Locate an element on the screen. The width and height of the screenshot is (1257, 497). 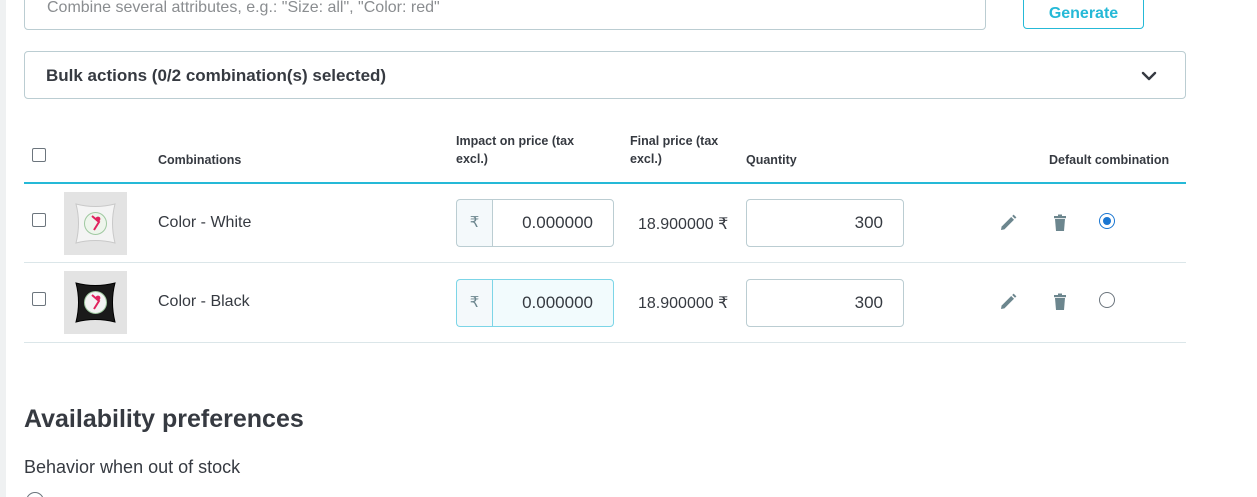
left-rail is located at coordinates (3, 248).